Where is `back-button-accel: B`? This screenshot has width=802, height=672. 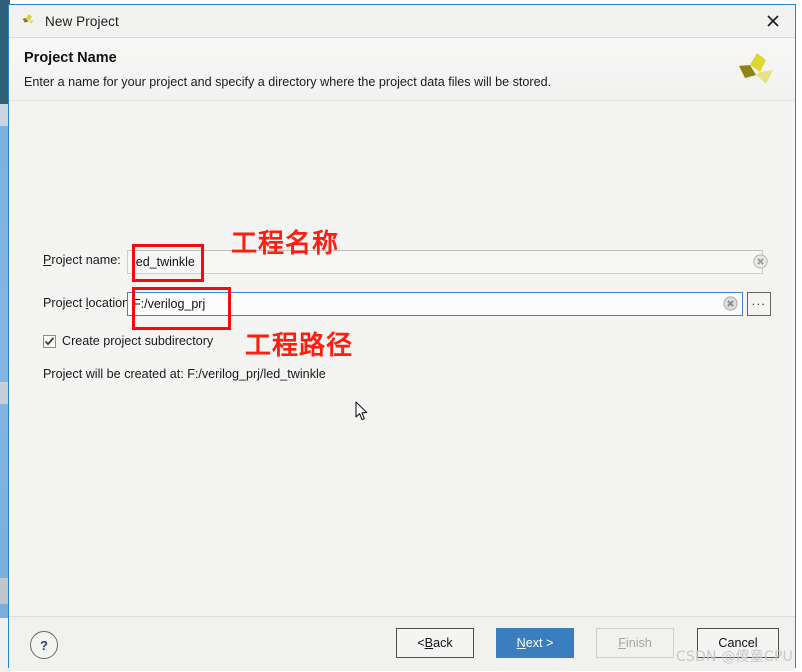 back-button-accel: B is located at coordinates (429, 643).